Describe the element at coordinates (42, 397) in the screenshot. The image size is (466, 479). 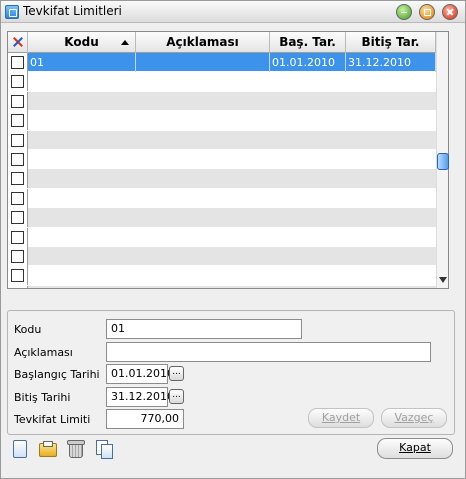
I see `bitis-tarihi-label: Bitiş Tarihi` at that location.